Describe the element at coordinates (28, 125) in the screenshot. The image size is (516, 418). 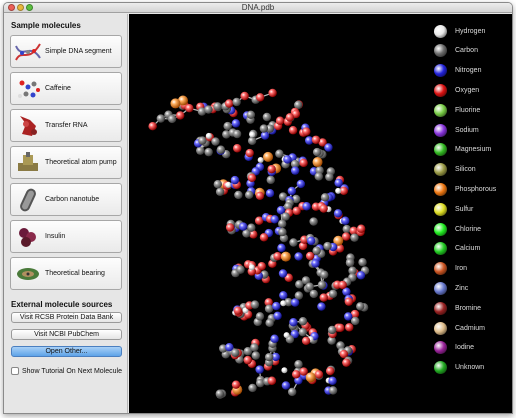
I see `trna-icon` at that location.